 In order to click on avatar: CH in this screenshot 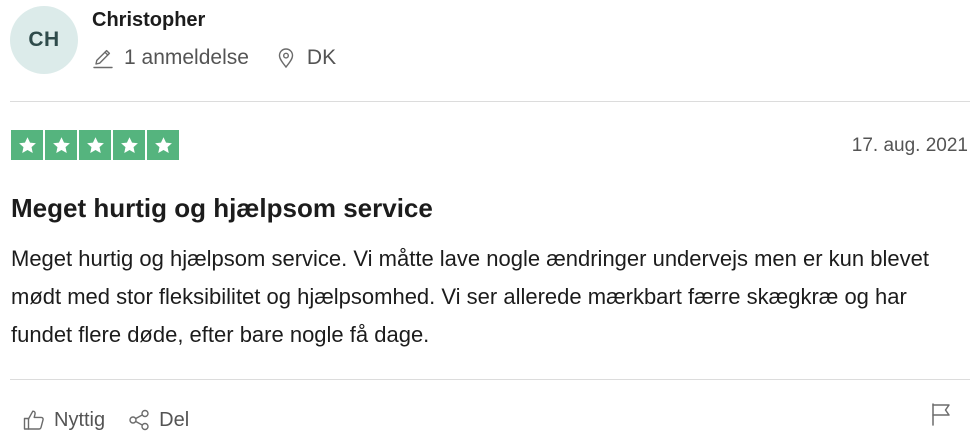, I will do `click(44, 40)`.